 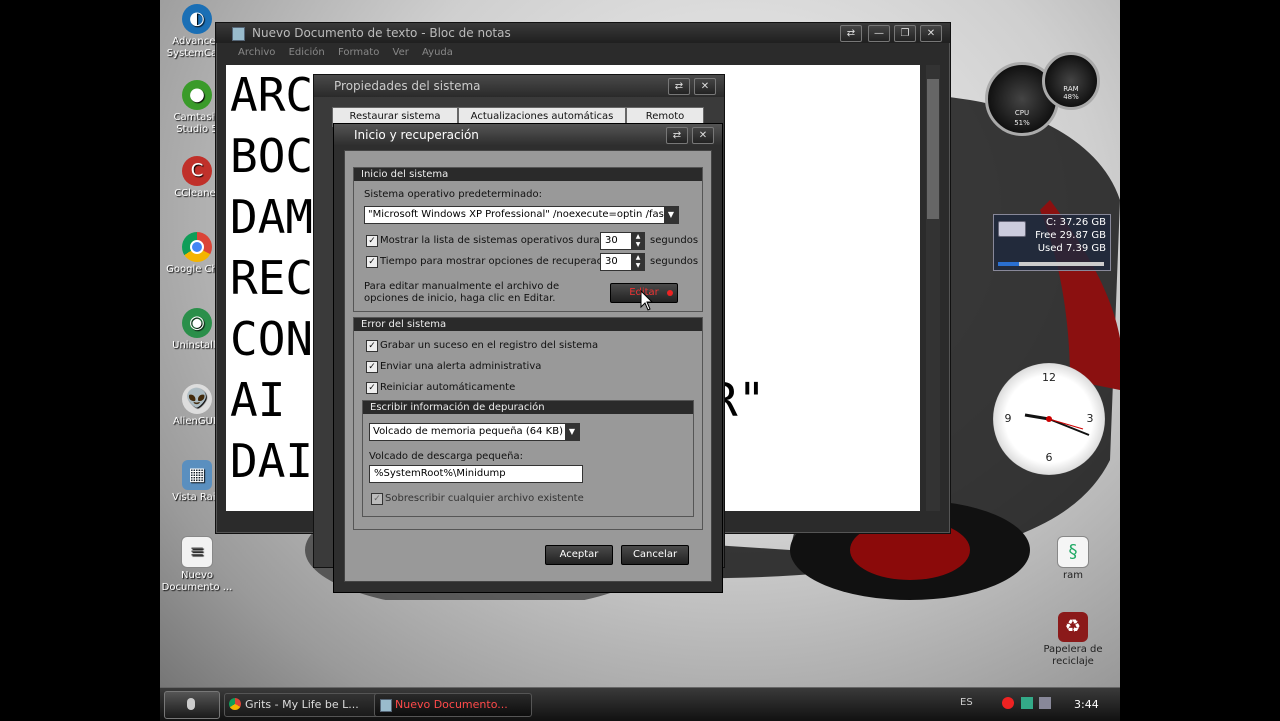 What do you see at coordinates (238, 34) in the screenshot?
I see `notepad-icon` at bounding box center [238, 34].